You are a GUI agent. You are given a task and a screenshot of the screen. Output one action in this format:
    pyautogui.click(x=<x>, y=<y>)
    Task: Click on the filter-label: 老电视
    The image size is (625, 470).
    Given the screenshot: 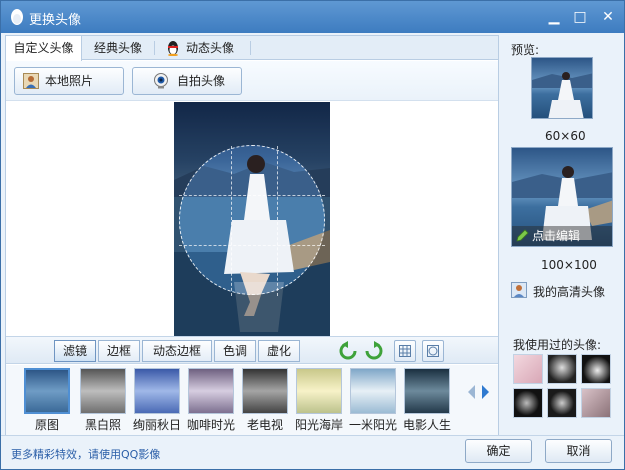 What is the action you would take?
    pyautogui.click(x=264, y=425)
    